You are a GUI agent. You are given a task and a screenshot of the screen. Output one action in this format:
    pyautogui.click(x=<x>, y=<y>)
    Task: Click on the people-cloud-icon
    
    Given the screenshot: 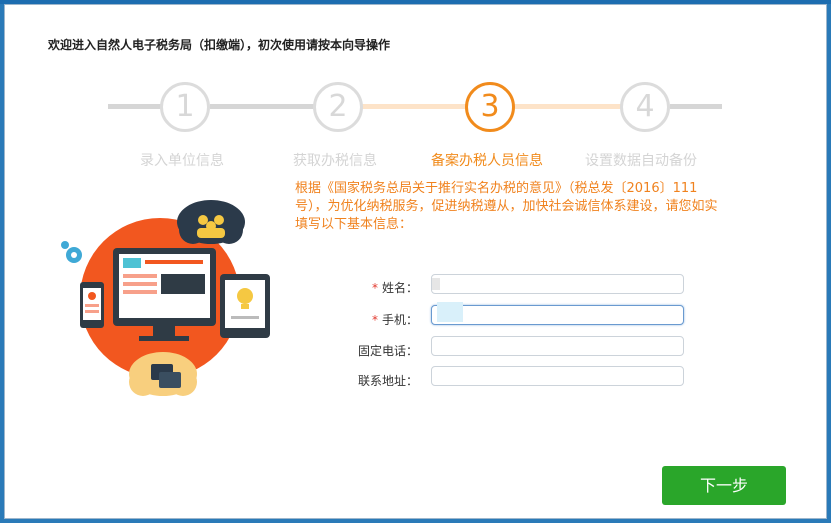 What is the action you would take?
    pyautogui.click(x=211, y=222)
    